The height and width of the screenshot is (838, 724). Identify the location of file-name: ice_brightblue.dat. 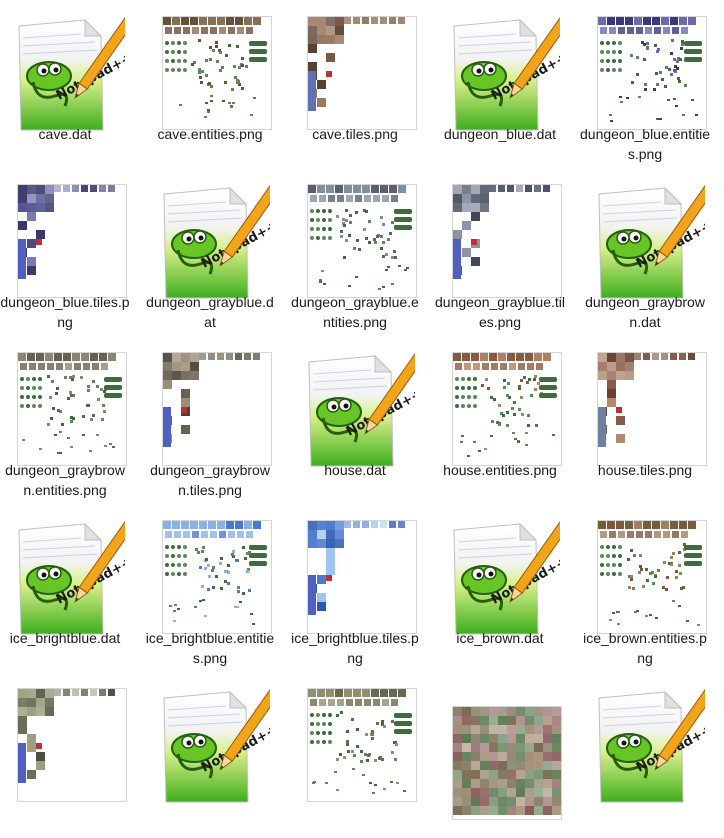
(65, 638).